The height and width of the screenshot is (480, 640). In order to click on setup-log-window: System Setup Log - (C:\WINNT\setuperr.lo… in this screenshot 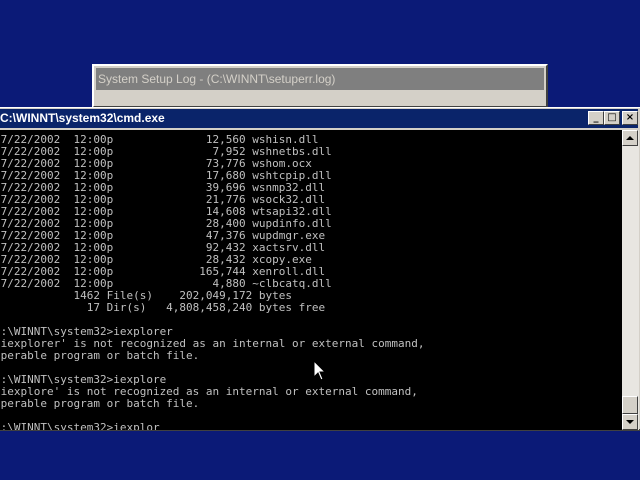, I will do `click(320, 86)`.